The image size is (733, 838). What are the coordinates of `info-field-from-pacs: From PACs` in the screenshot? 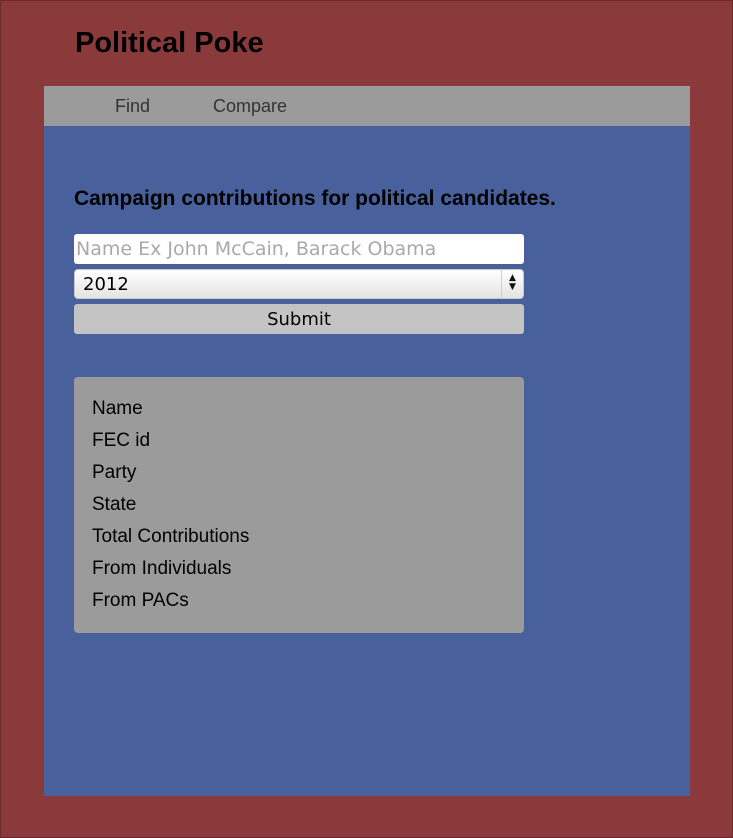 It's located at (140, 600).